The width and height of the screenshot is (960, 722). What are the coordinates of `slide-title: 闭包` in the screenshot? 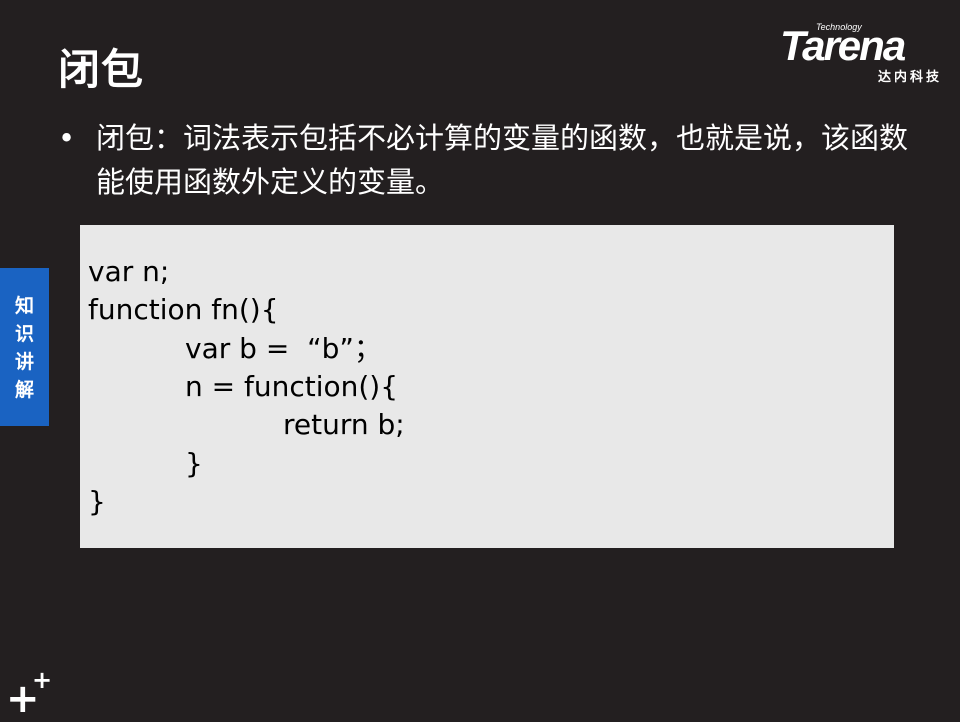 It's located at (101, 69).